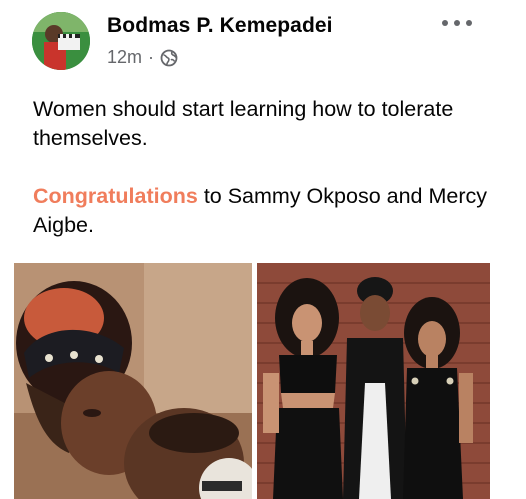 This screenshot has width=526, height=499. What do you see at coordinates (61, 41) in the screenshot?
I see `avatar` at bounding box center [61, 41].